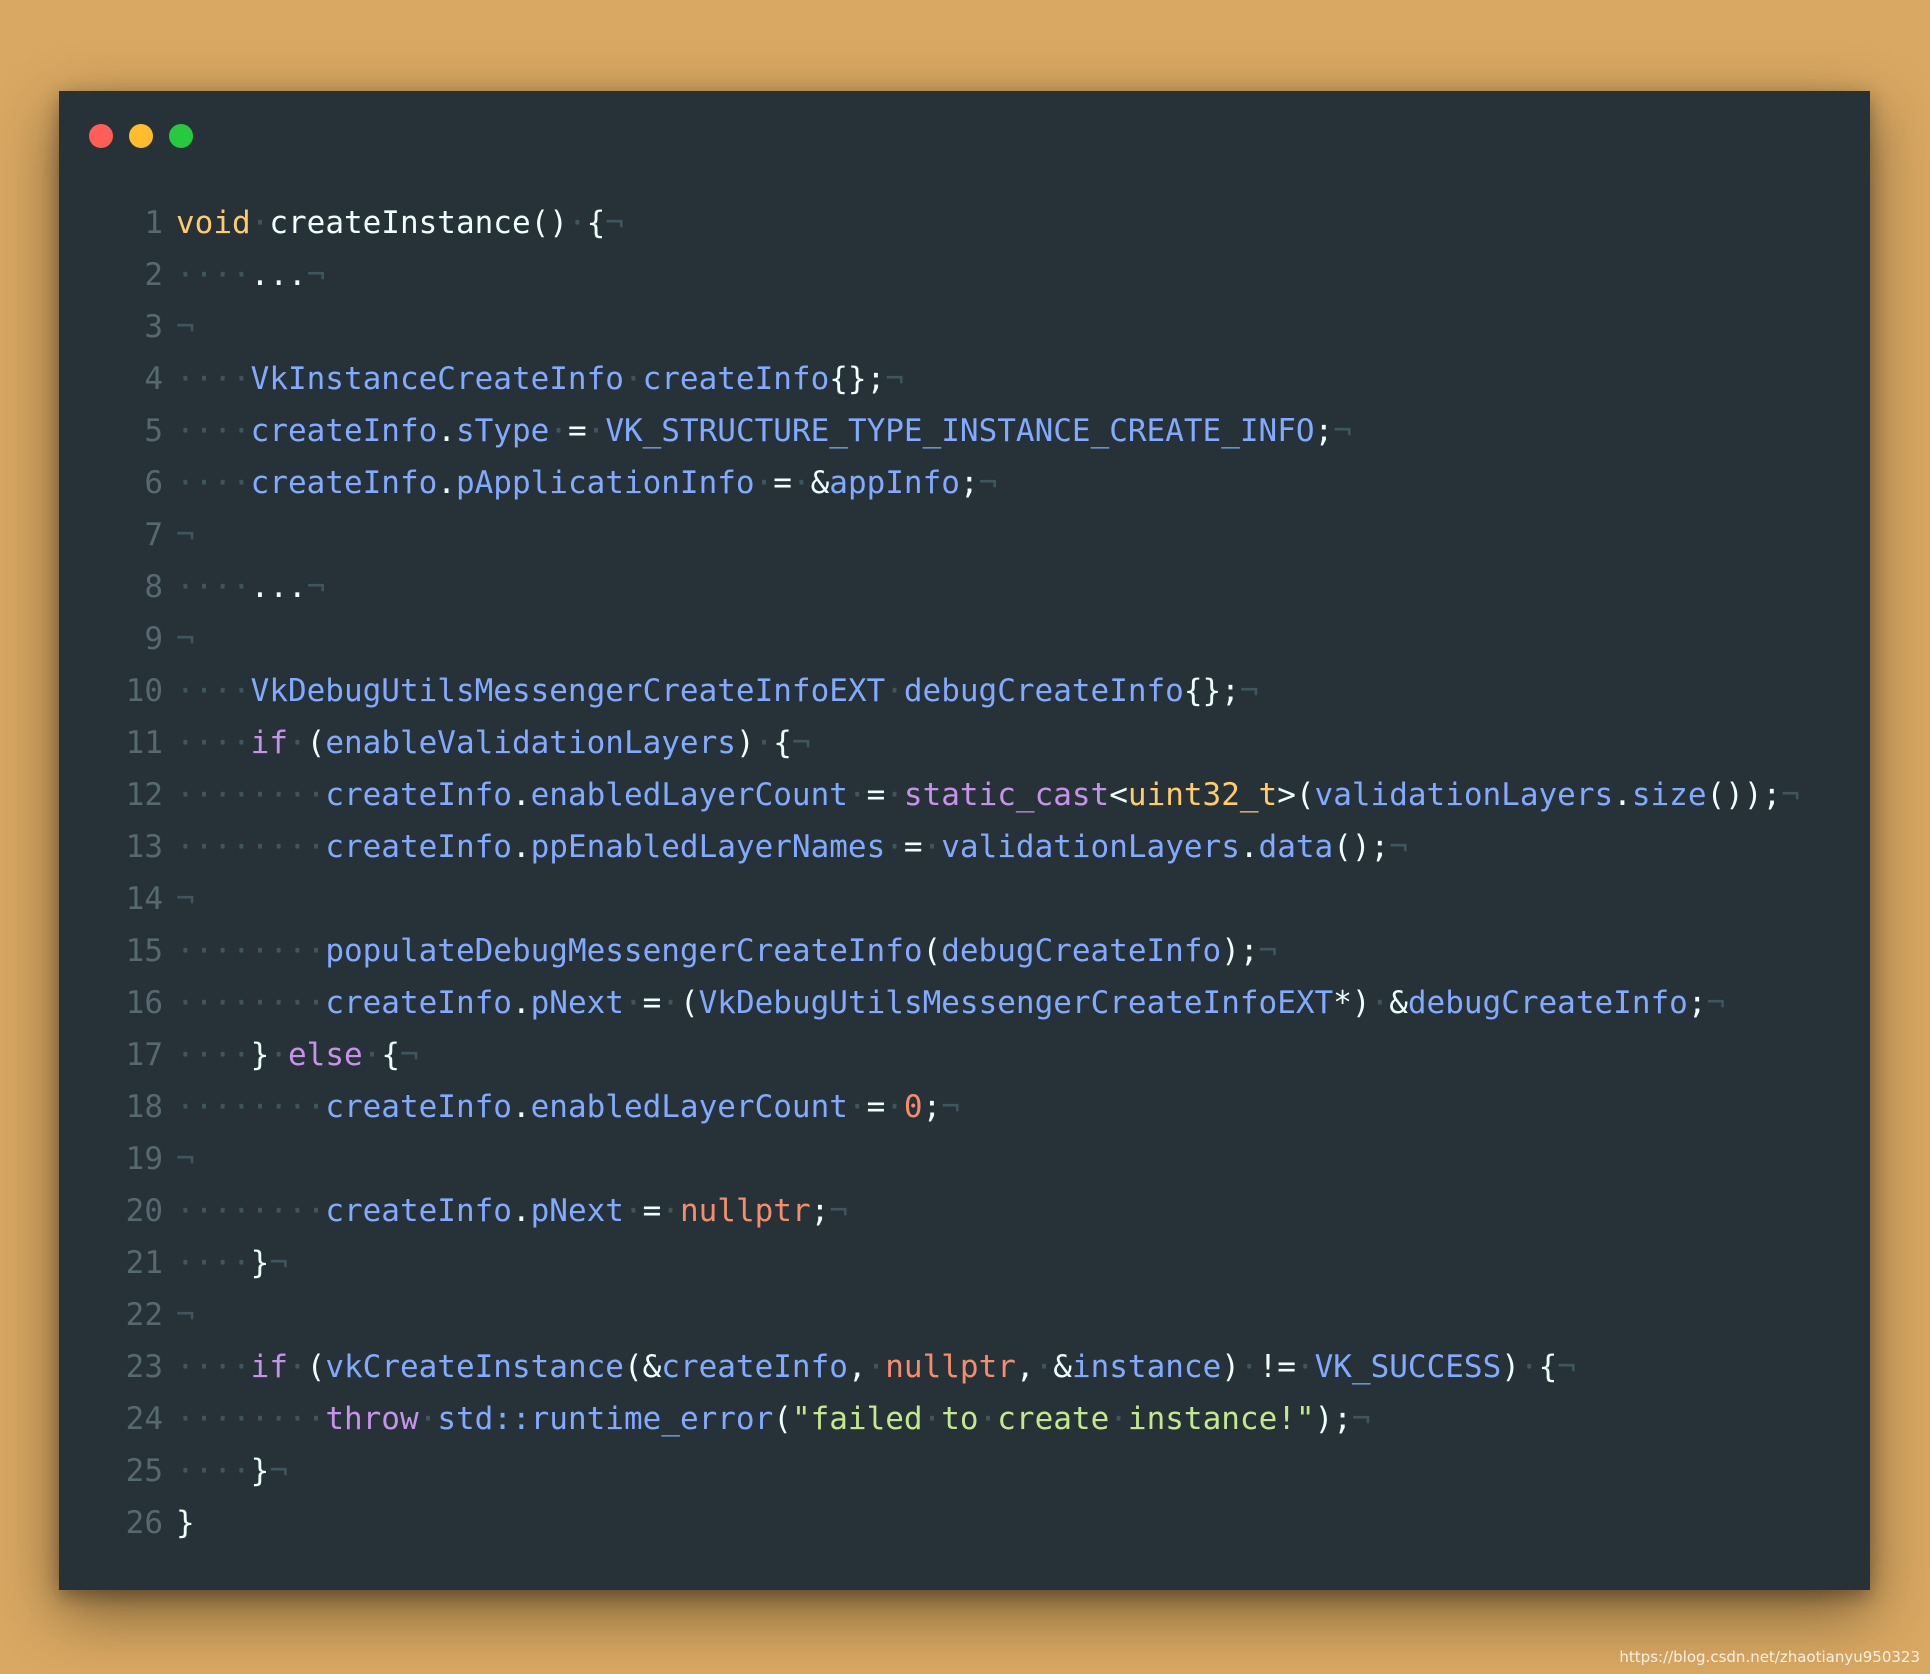 The height and width of the screenshot is (1674, 1930). Describe the element at coordinates (144, 1471) in the screenshot. I see `line-number: 25` at that location.